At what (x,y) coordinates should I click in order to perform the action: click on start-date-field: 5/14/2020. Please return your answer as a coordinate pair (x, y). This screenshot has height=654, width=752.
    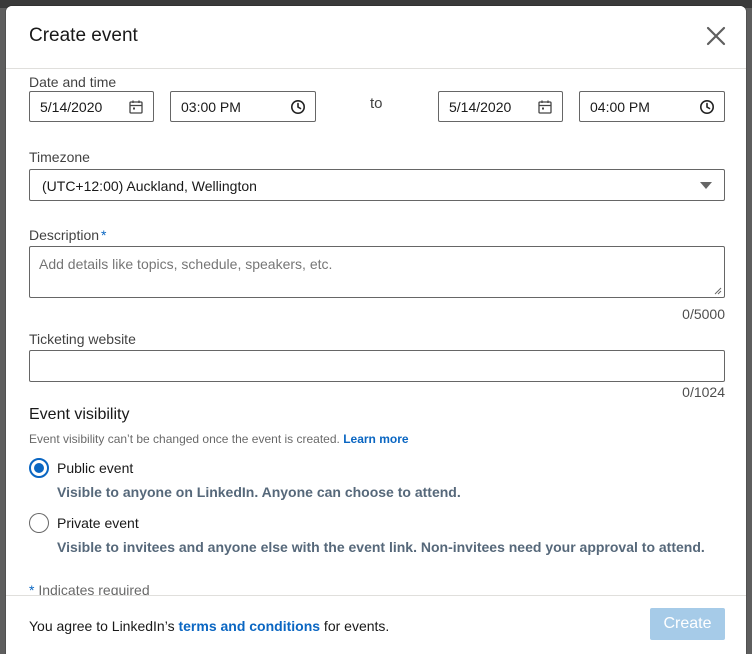
    Looking at the image, I should click on (91, 106).